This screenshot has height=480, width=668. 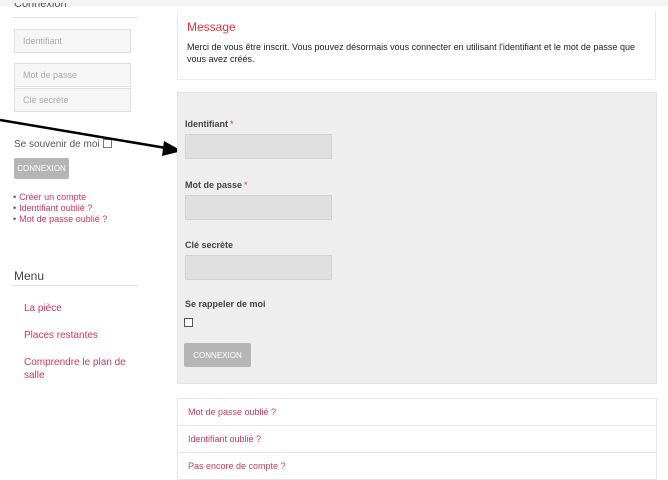 I want to click on form-username-label: Identifiant *, so click(x=209, y=124).